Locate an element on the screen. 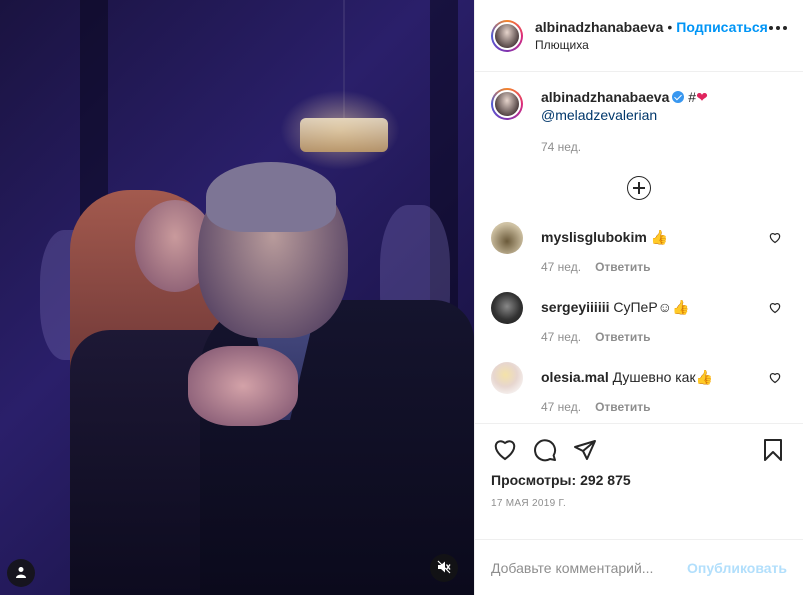 Image resolution: width=803 pixels, height=595 pixels. man-hair is located at coordinates (271, 197).